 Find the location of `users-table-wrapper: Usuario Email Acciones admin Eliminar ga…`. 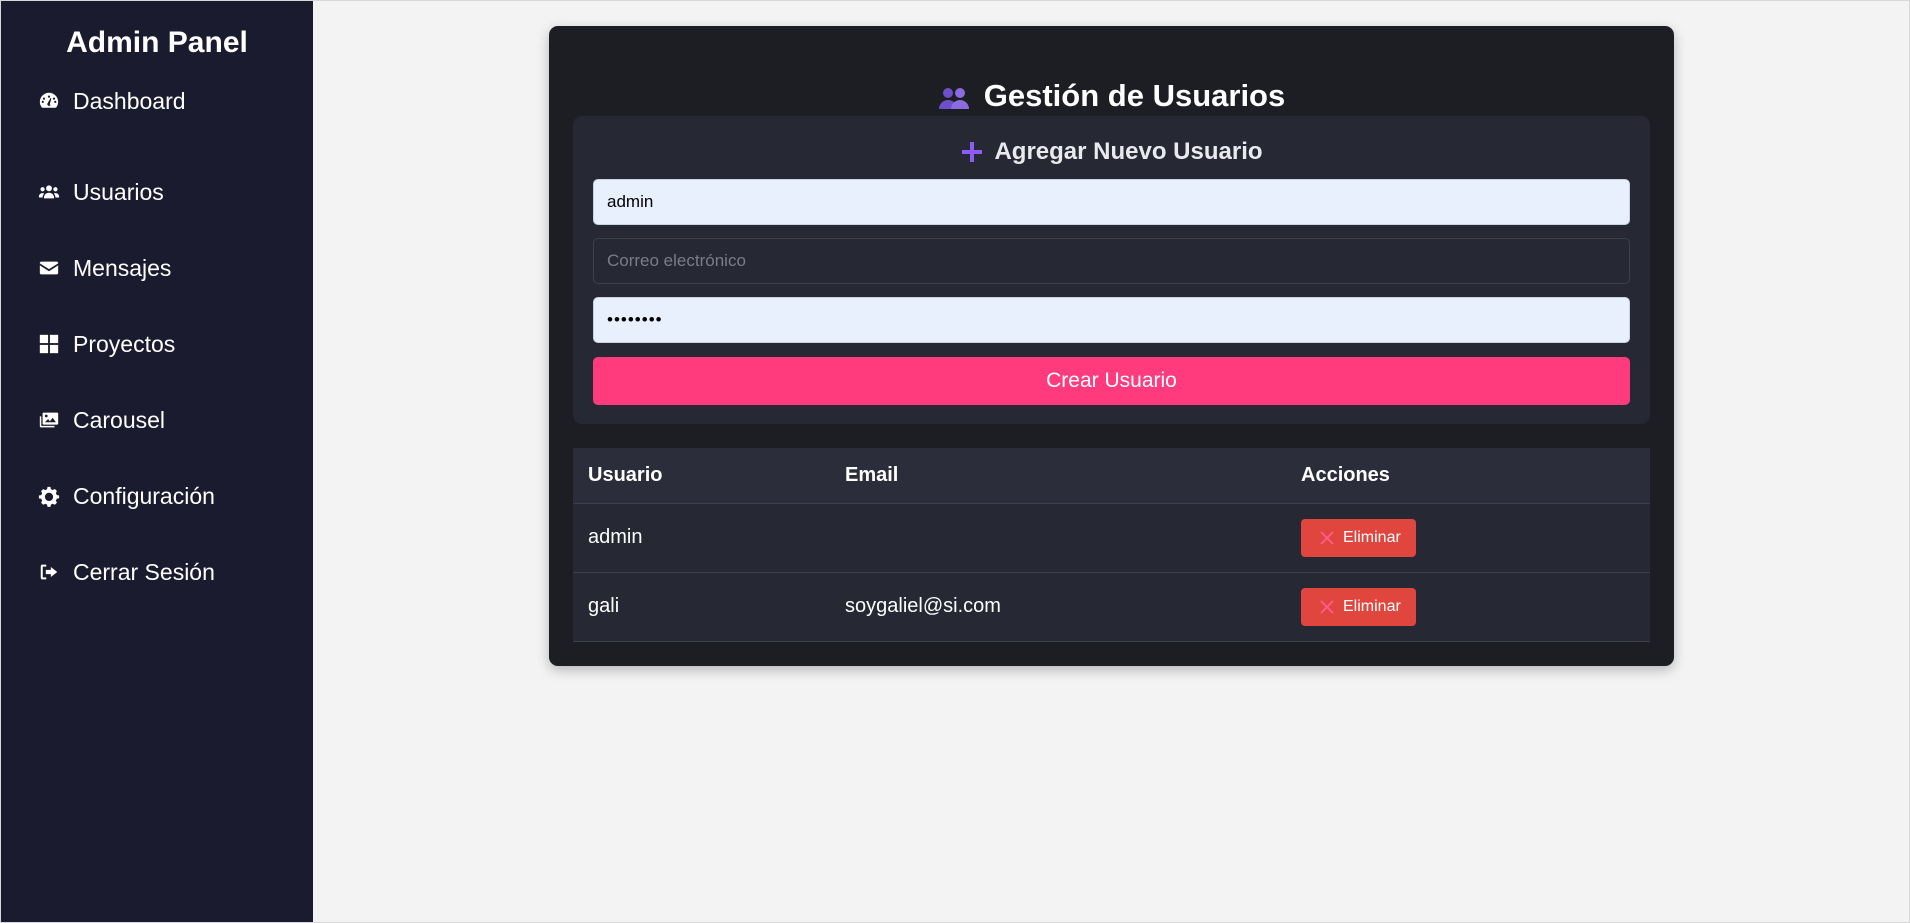

users-table-wrapper: Usuario Email Acciones admin Eliminar ga… is located at coordinates (1111, 545).